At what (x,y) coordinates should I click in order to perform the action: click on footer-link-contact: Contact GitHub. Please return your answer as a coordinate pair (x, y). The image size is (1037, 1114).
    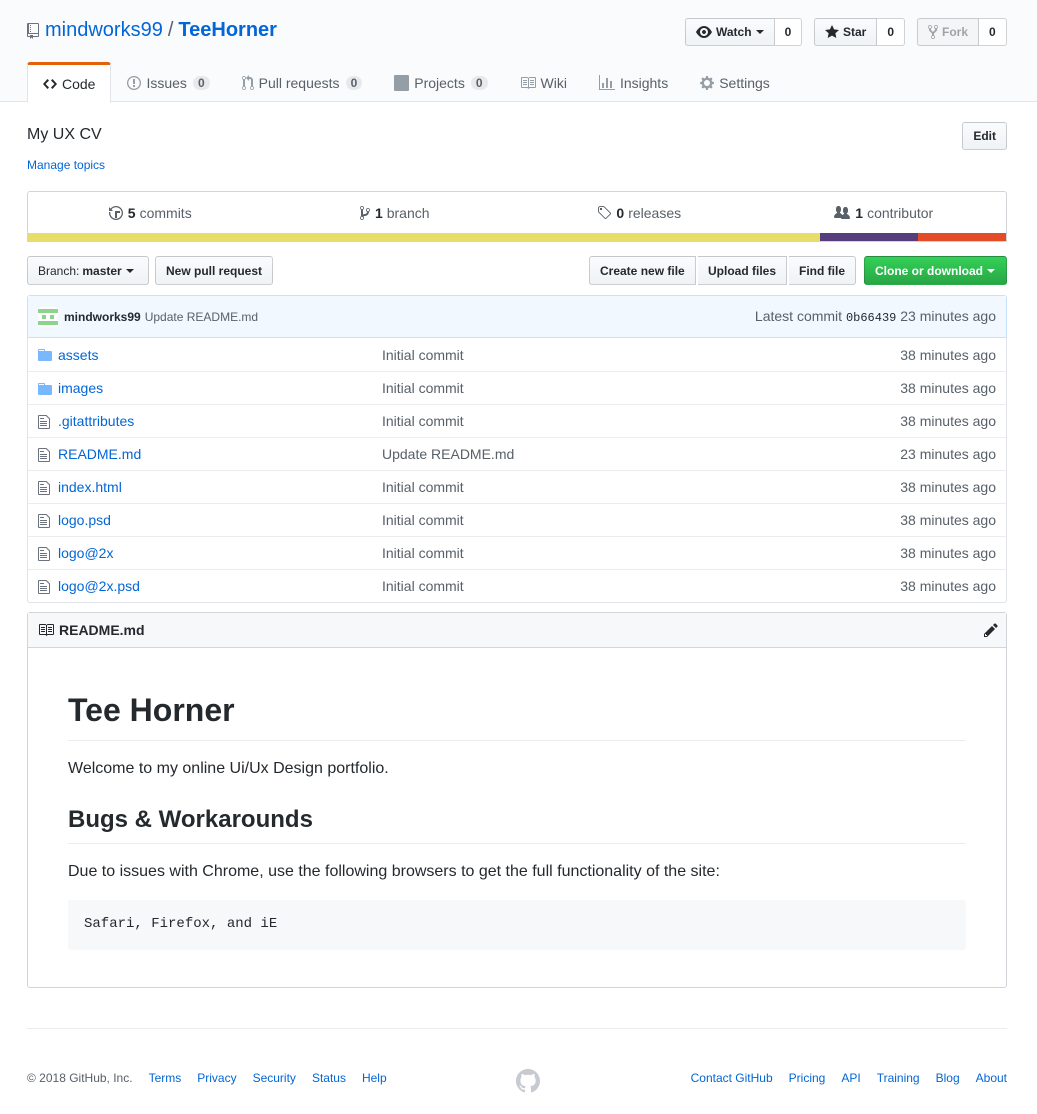
    Looking at the image, I should click on (732, 1078).